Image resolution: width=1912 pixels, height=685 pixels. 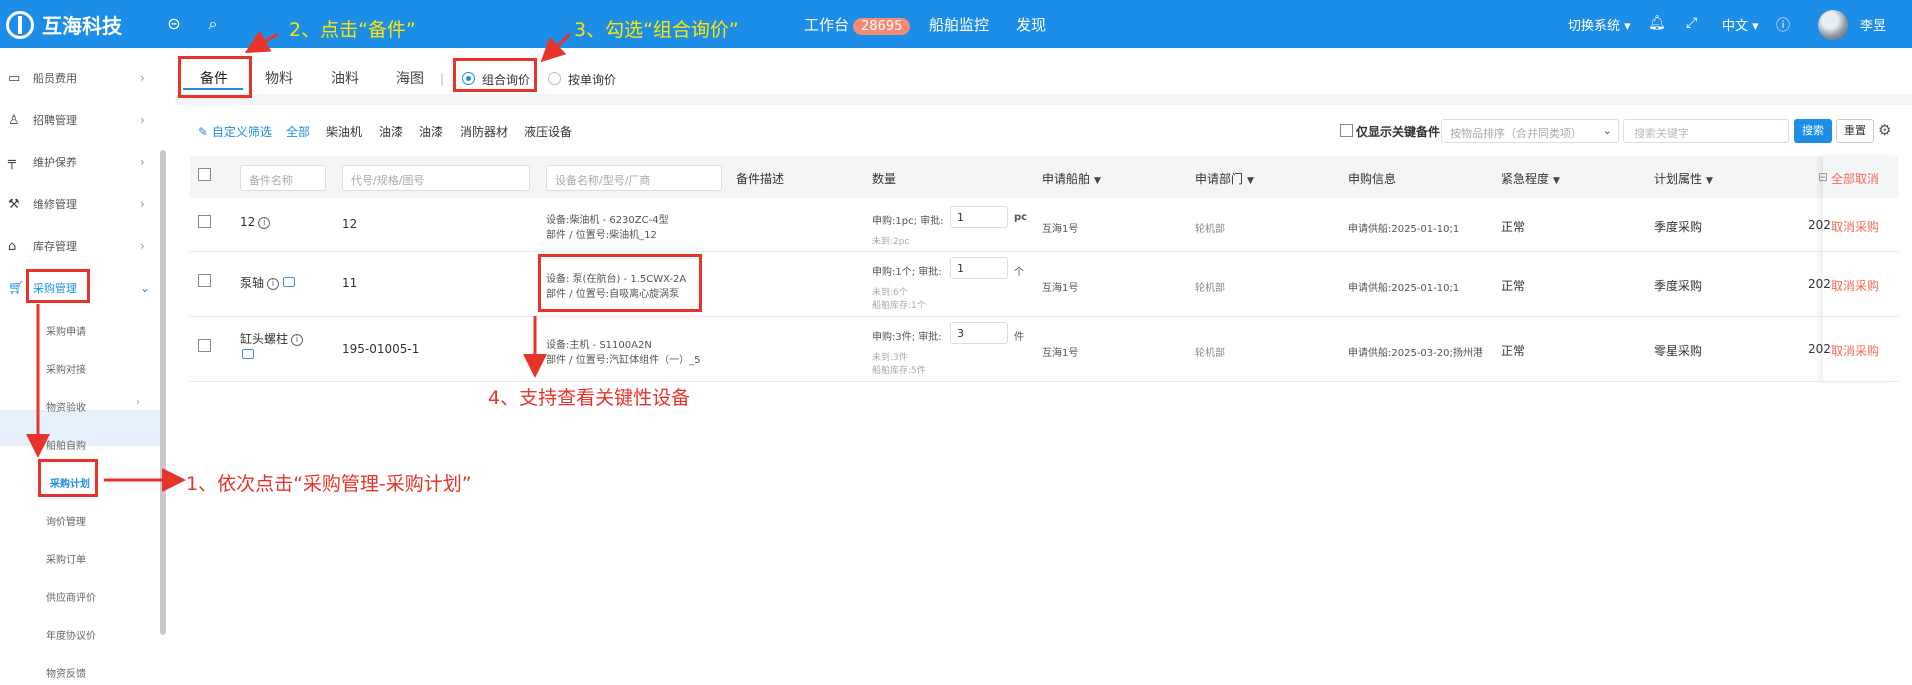 I want to click on part-image, so click(x=247, y=355).